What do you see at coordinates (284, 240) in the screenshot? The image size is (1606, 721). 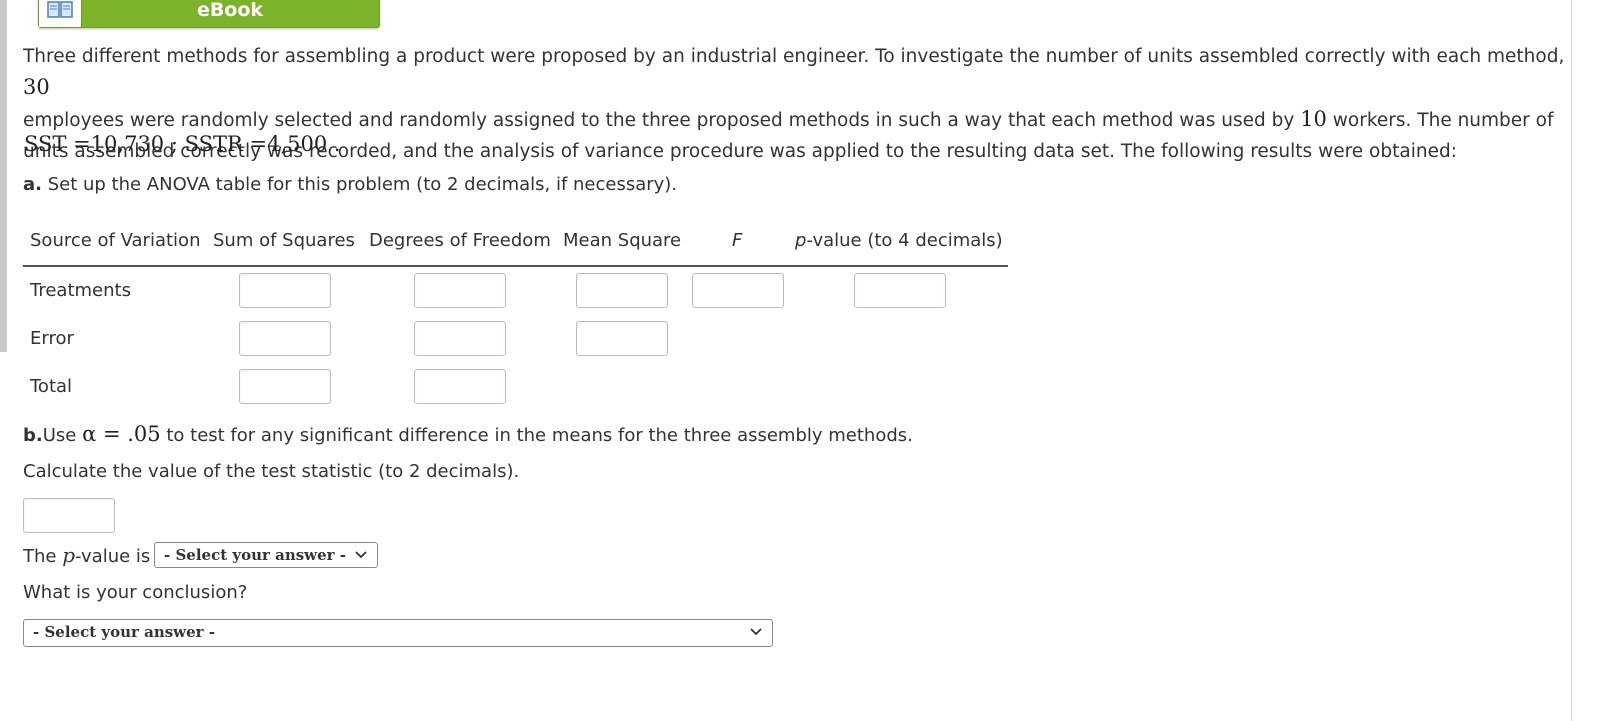 I see `header-sum-of-squares: Sum of Squares` at bounding box center [284, 240].